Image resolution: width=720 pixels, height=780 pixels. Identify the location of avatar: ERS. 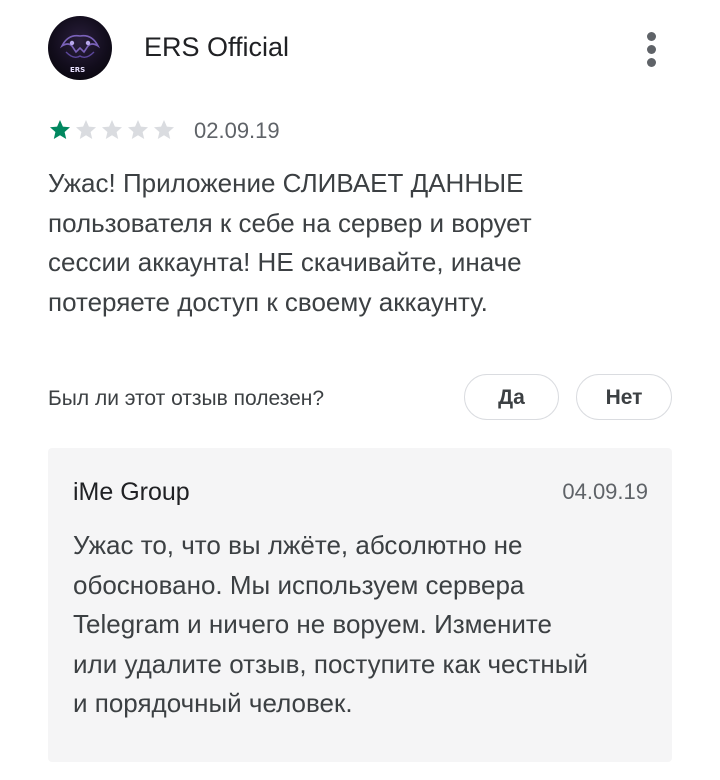
(80, 48).